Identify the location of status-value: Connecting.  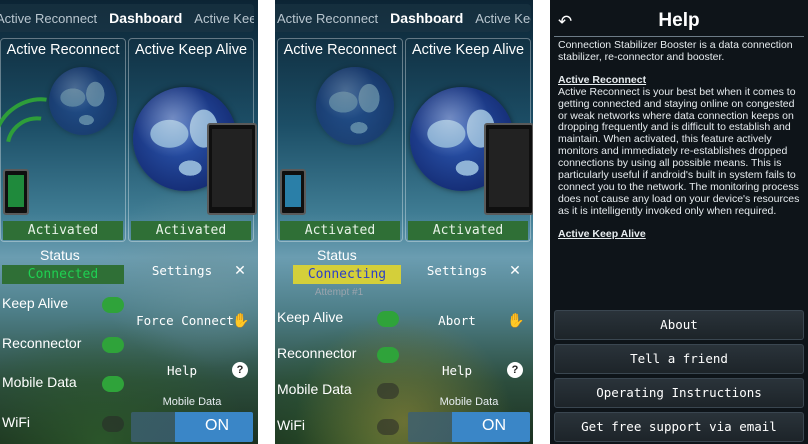
(347, 274).